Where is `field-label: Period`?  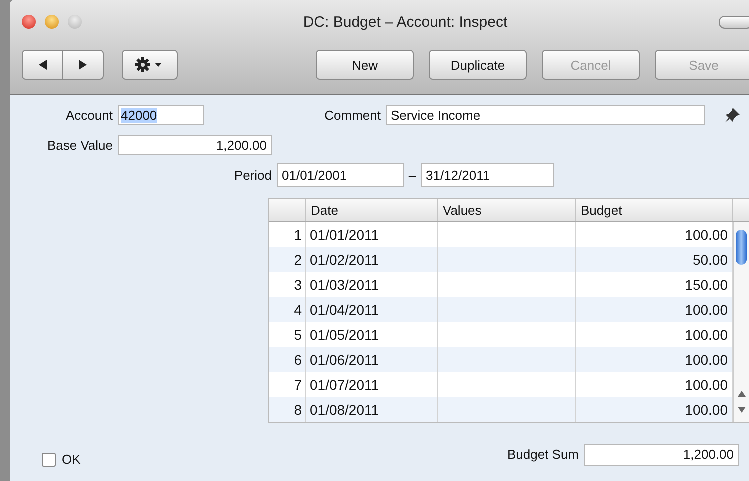 field-label: Period is located at coordinates (253, 175).